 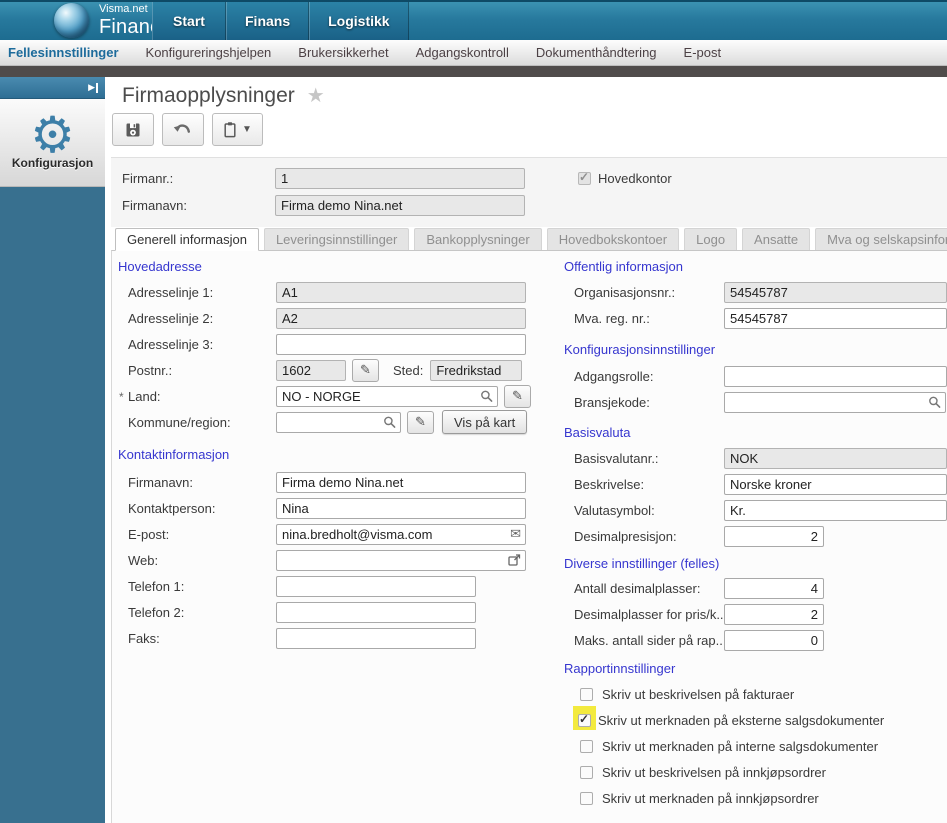 I want to click on faks-row: Faks:, so click(x=341, y=638).